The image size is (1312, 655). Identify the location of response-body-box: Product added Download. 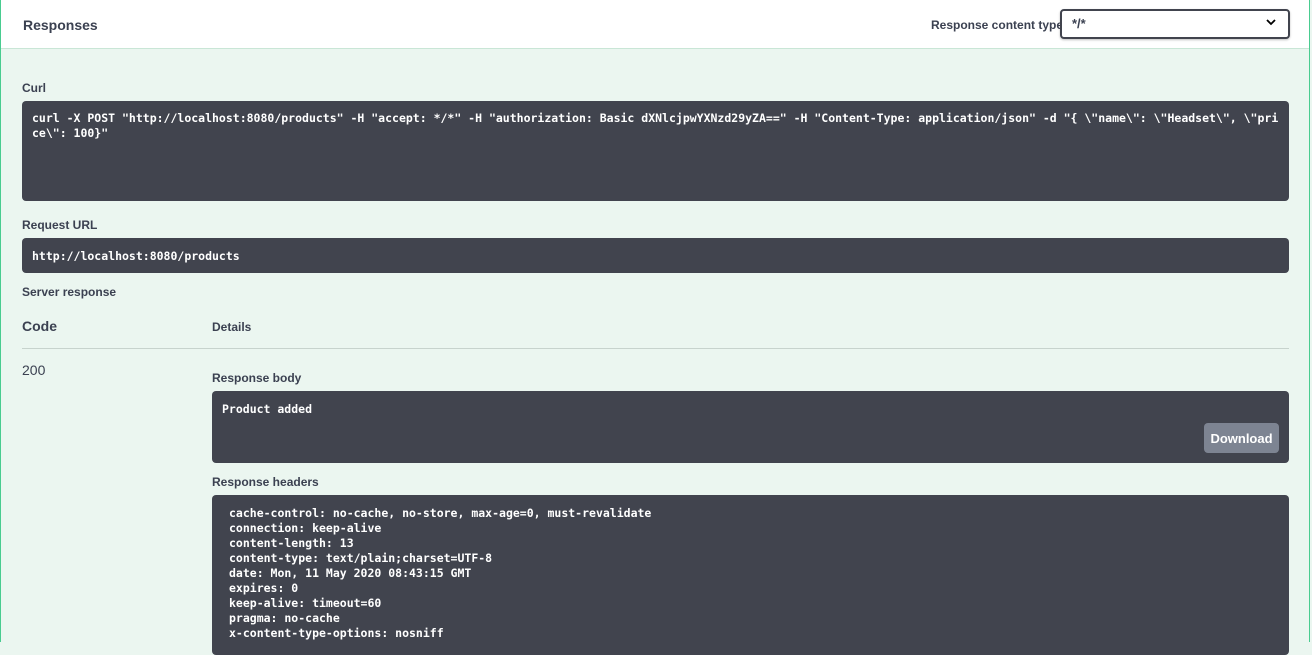
(750, 427).